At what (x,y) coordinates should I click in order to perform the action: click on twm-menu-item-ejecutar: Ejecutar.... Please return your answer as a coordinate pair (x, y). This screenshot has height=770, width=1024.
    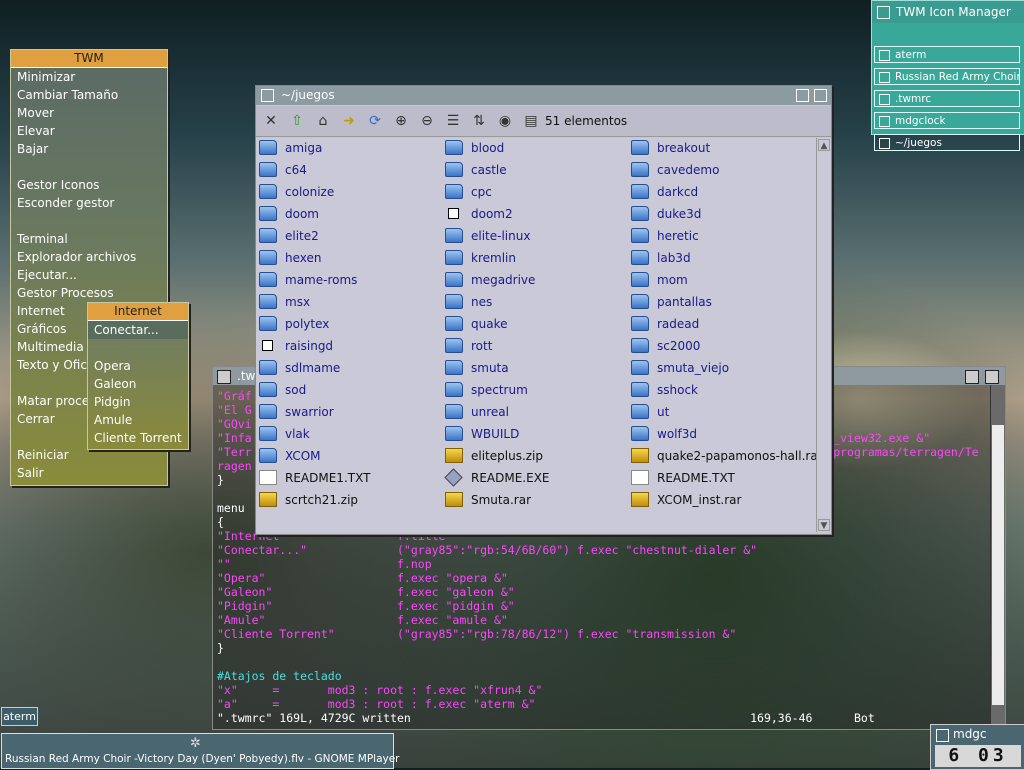
    Looking at the image, I should click on (89, 275).